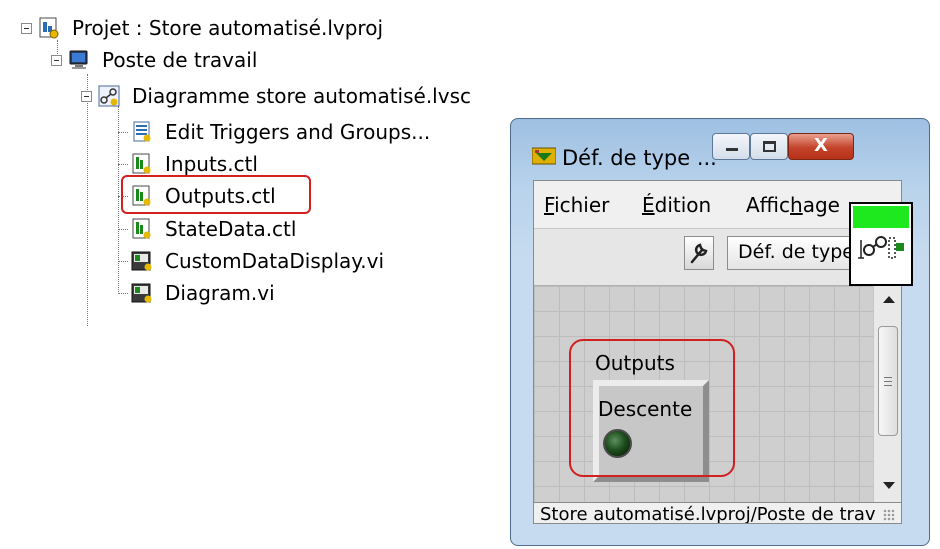  I want to click on scroll-thumb, so click(888, 381).